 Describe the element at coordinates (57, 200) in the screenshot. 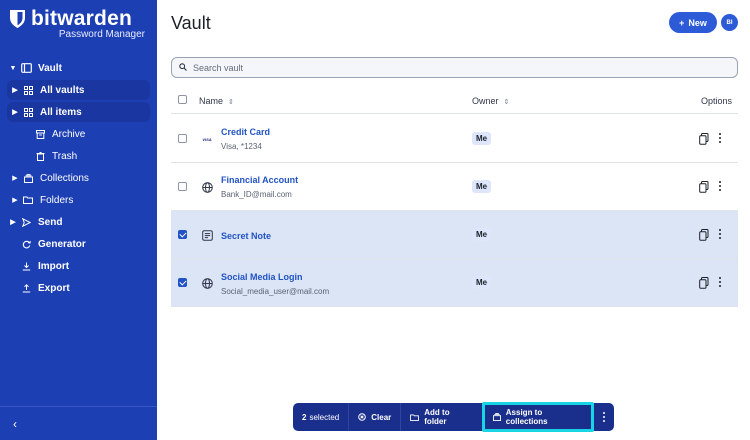

I see `sidebar-item-label: Folders` at that location.